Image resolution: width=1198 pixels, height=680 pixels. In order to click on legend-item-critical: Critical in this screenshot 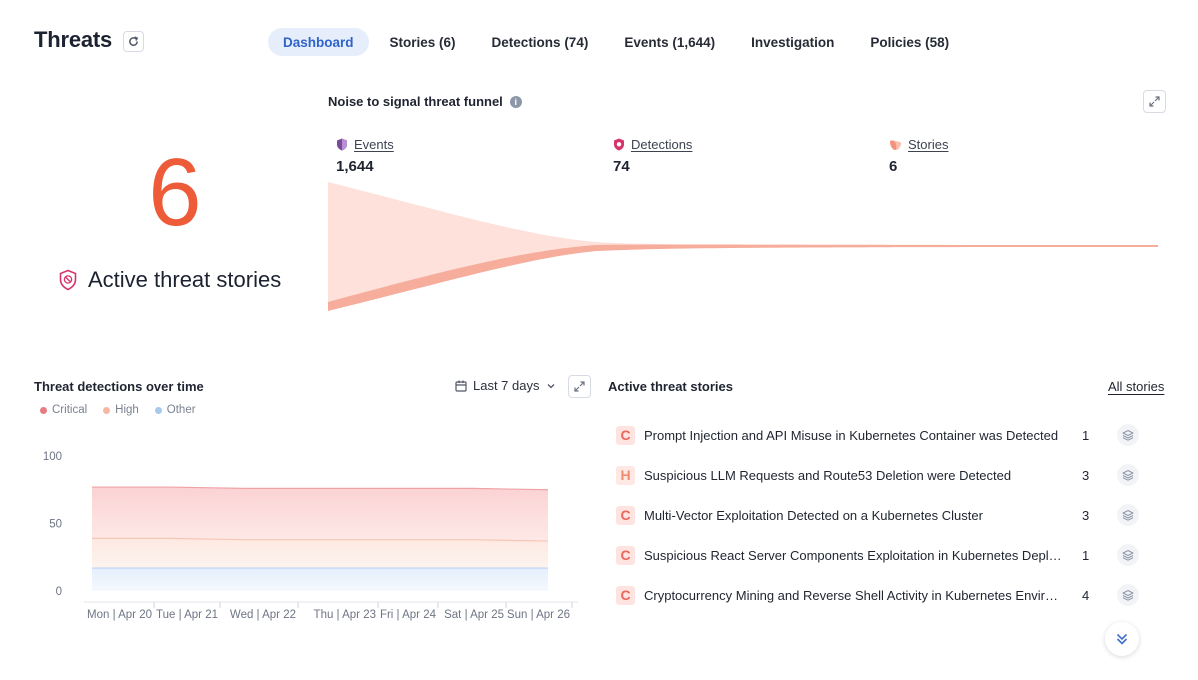, I will do `click(63, 410)`.